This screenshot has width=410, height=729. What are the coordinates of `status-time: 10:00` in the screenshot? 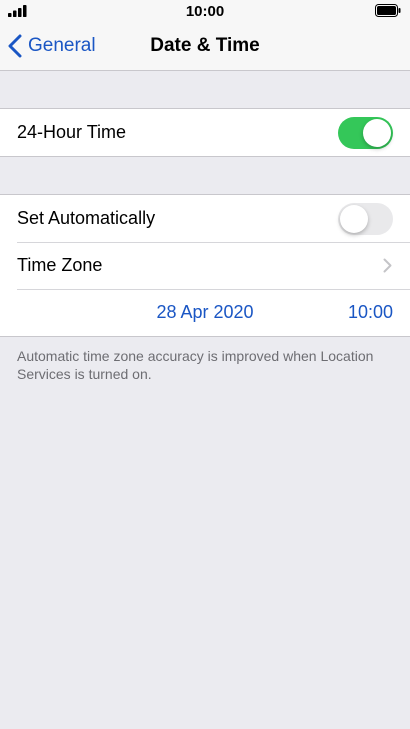 It's located at (205, 11).